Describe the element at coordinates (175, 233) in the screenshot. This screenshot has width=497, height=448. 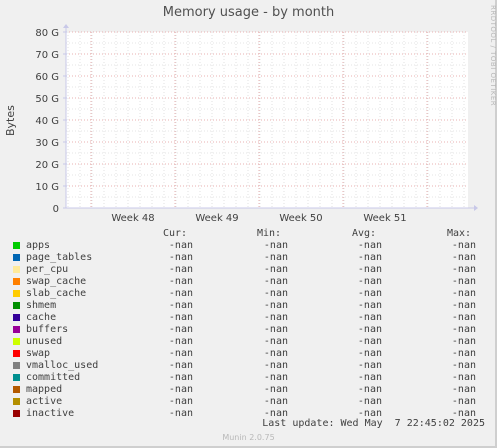
I see `header-cur: Cur:` at that location.